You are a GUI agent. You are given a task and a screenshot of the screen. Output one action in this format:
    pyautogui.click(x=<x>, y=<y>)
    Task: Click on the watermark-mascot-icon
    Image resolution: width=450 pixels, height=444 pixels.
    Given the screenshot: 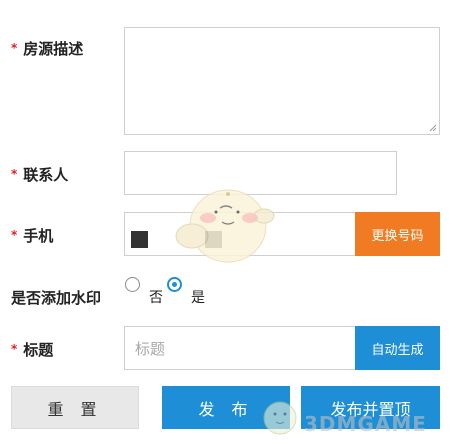 What is the action you would take?
    pyautogui.click(x=280, y=418)
    